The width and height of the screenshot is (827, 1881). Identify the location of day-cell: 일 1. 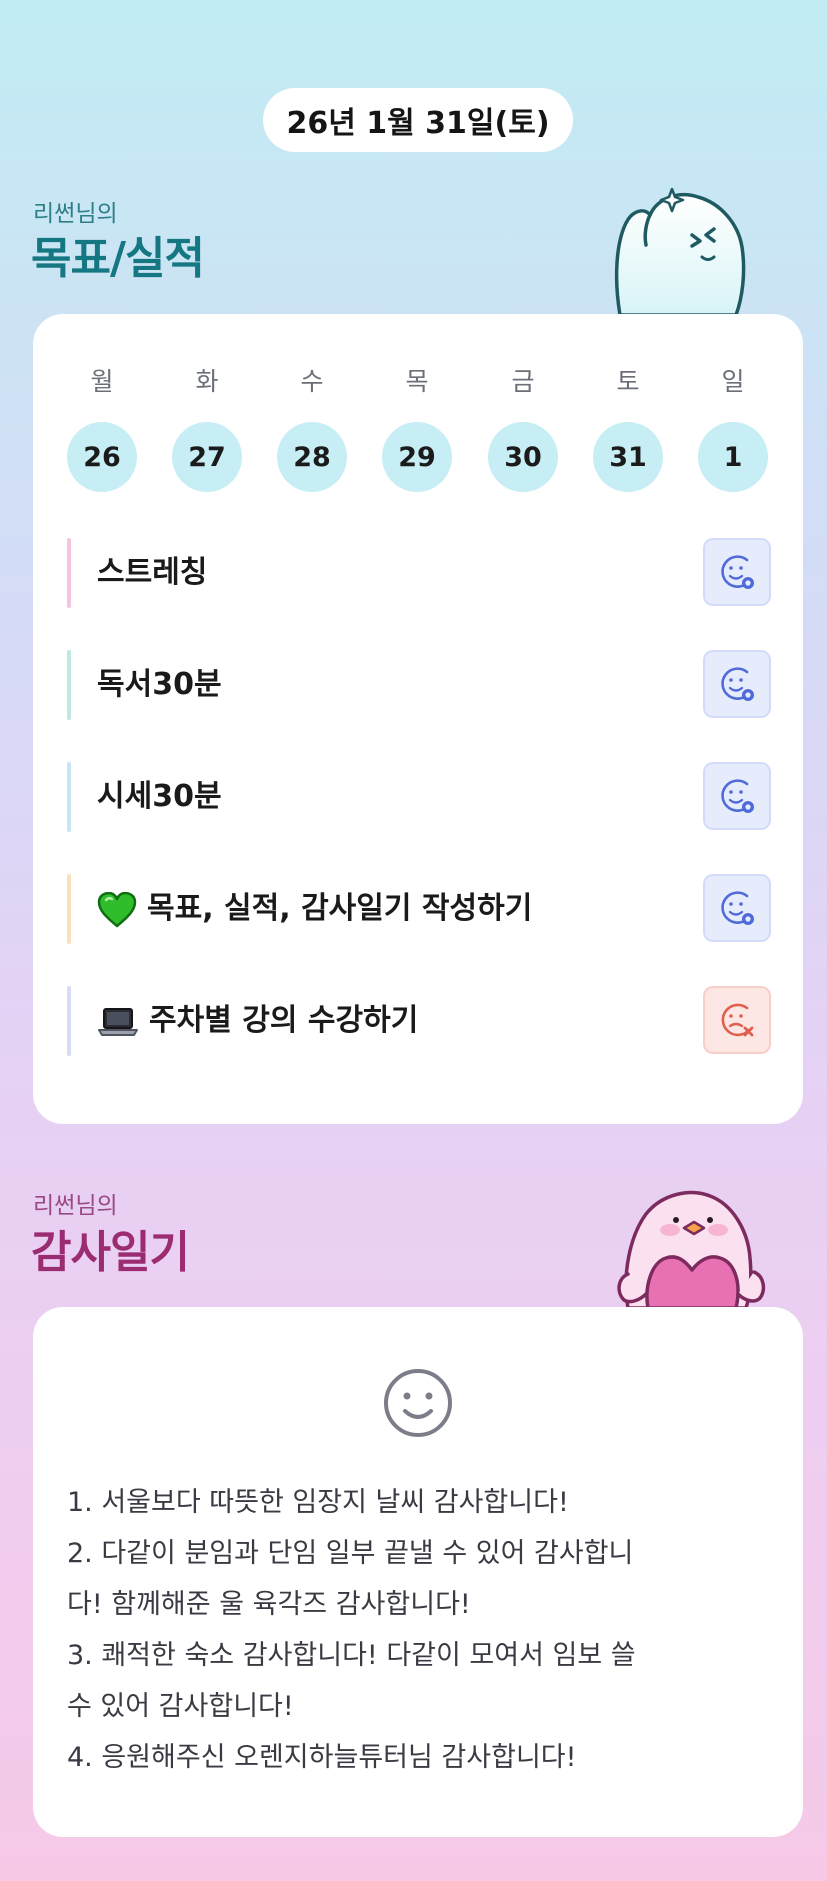
(733, 428).